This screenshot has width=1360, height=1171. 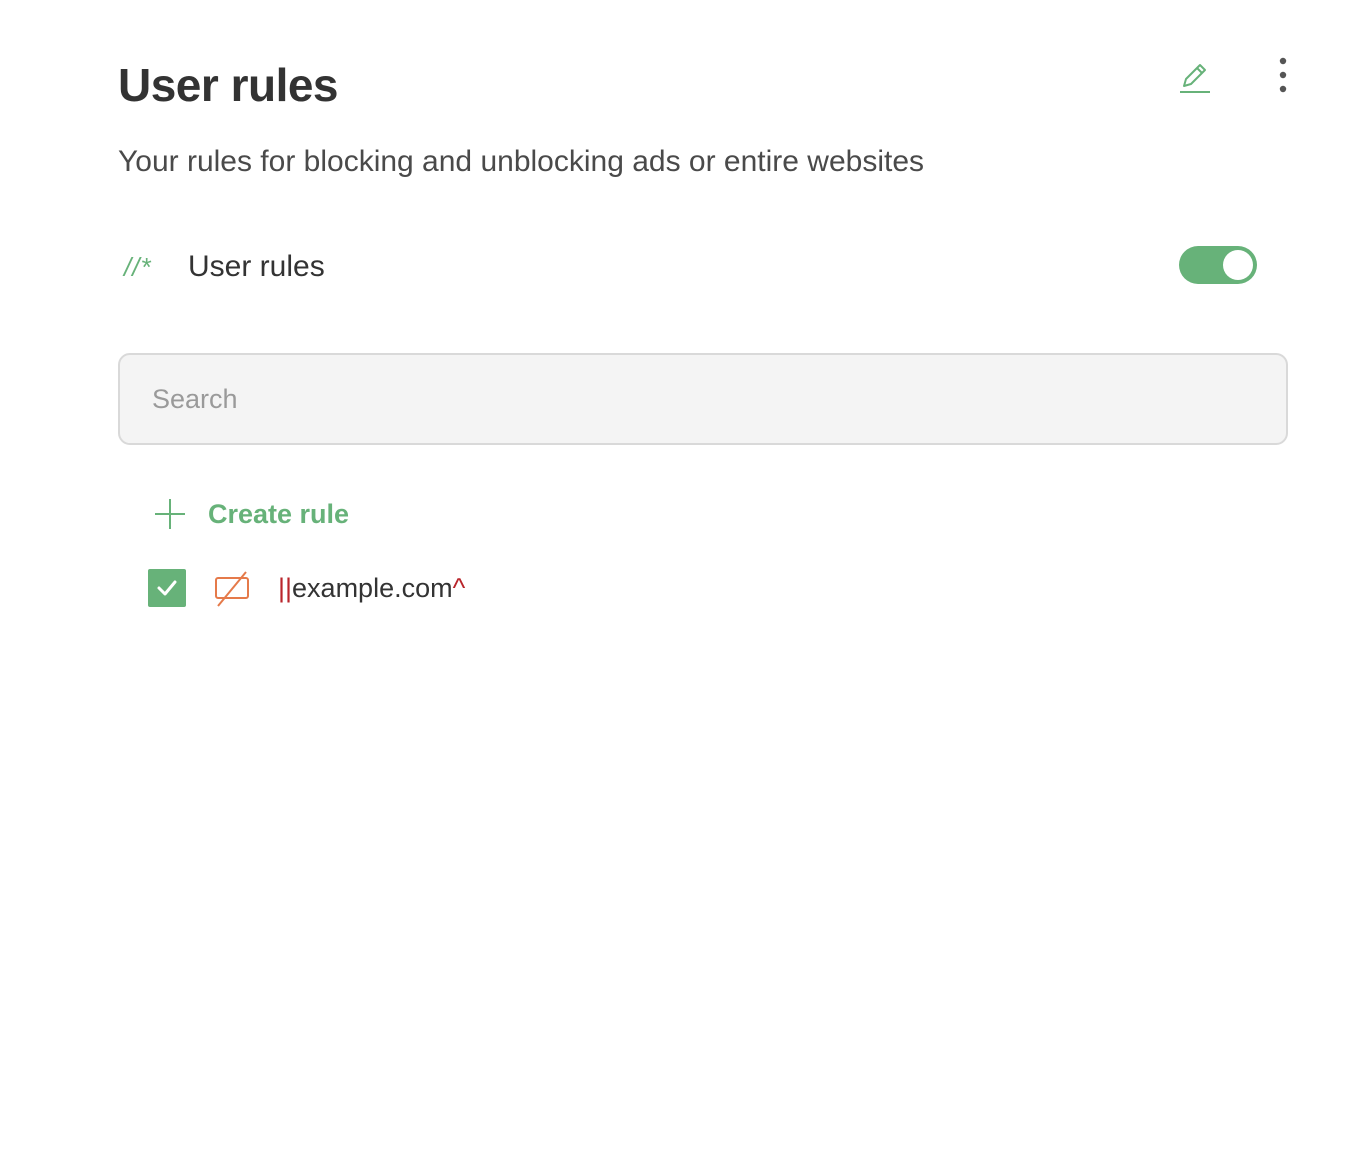 I want to click on checkmark-icon, so click(x=167, y=588).